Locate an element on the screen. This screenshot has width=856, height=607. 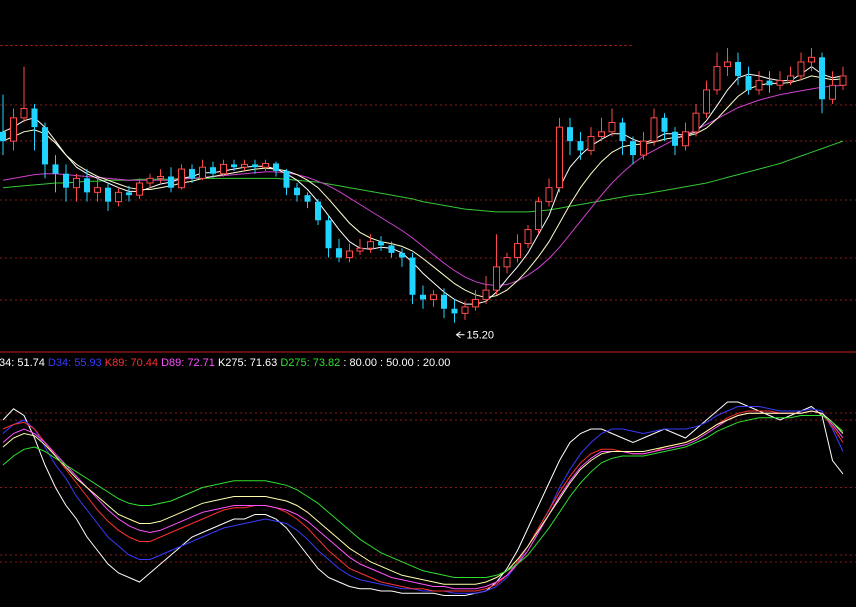
legend-item: : 80.00 is located at coordinates (358, 363).